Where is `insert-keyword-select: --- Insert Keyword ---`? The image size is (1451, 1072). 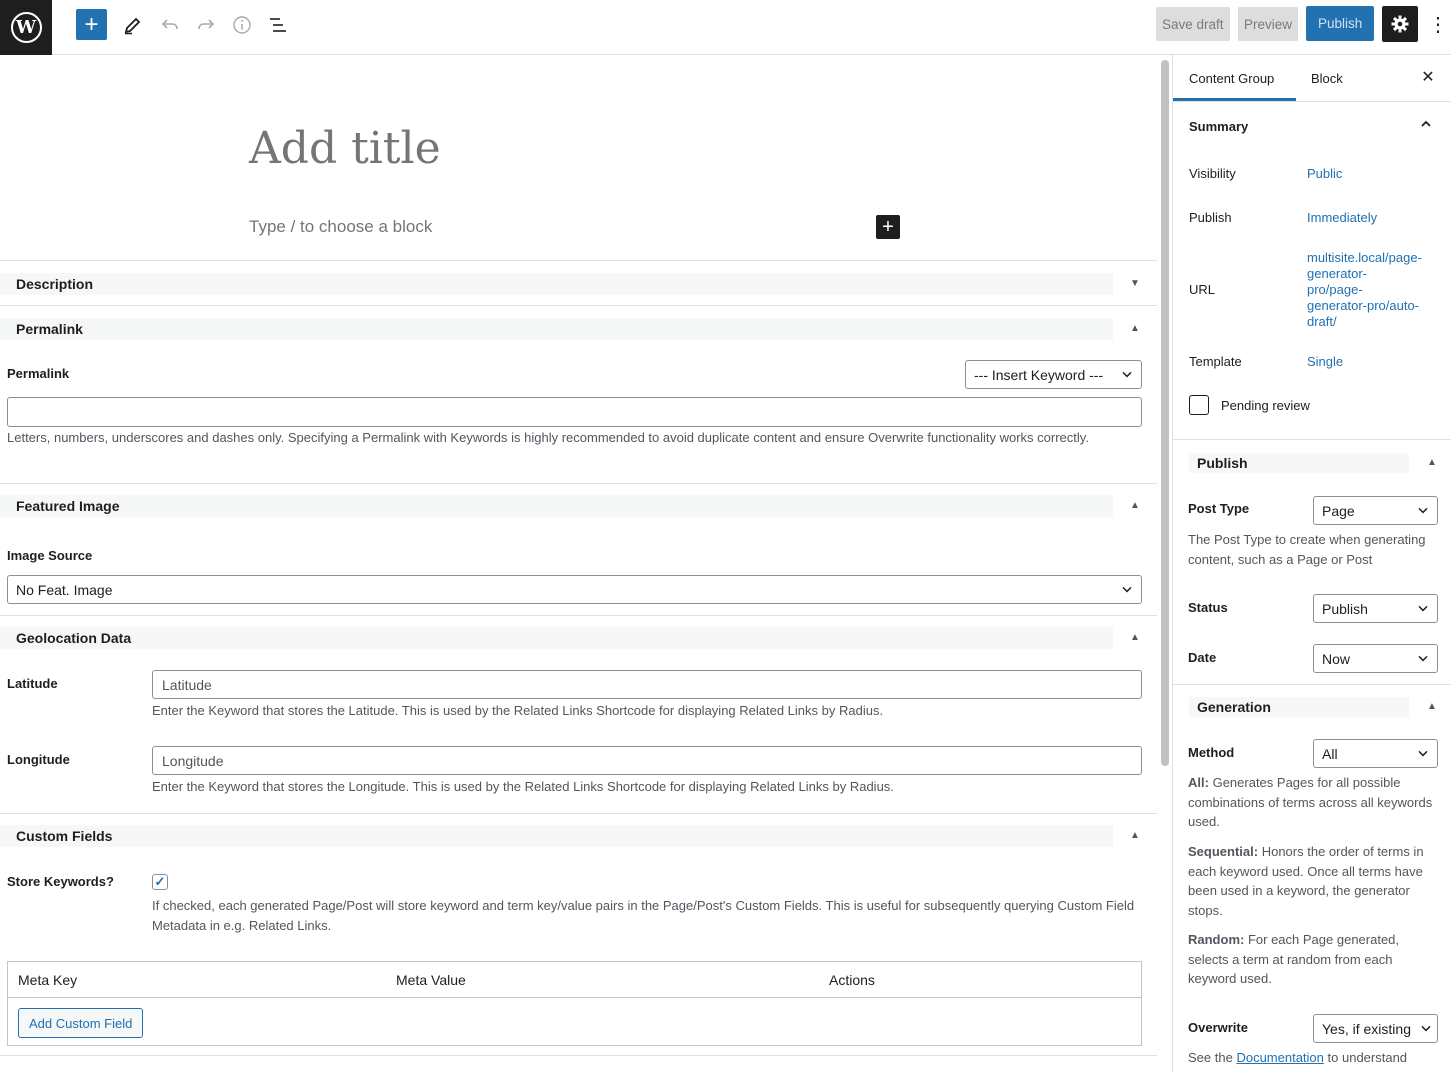 insert-keyword-select: --- Insert Keyword --- is located at coordinates (1053, 374).